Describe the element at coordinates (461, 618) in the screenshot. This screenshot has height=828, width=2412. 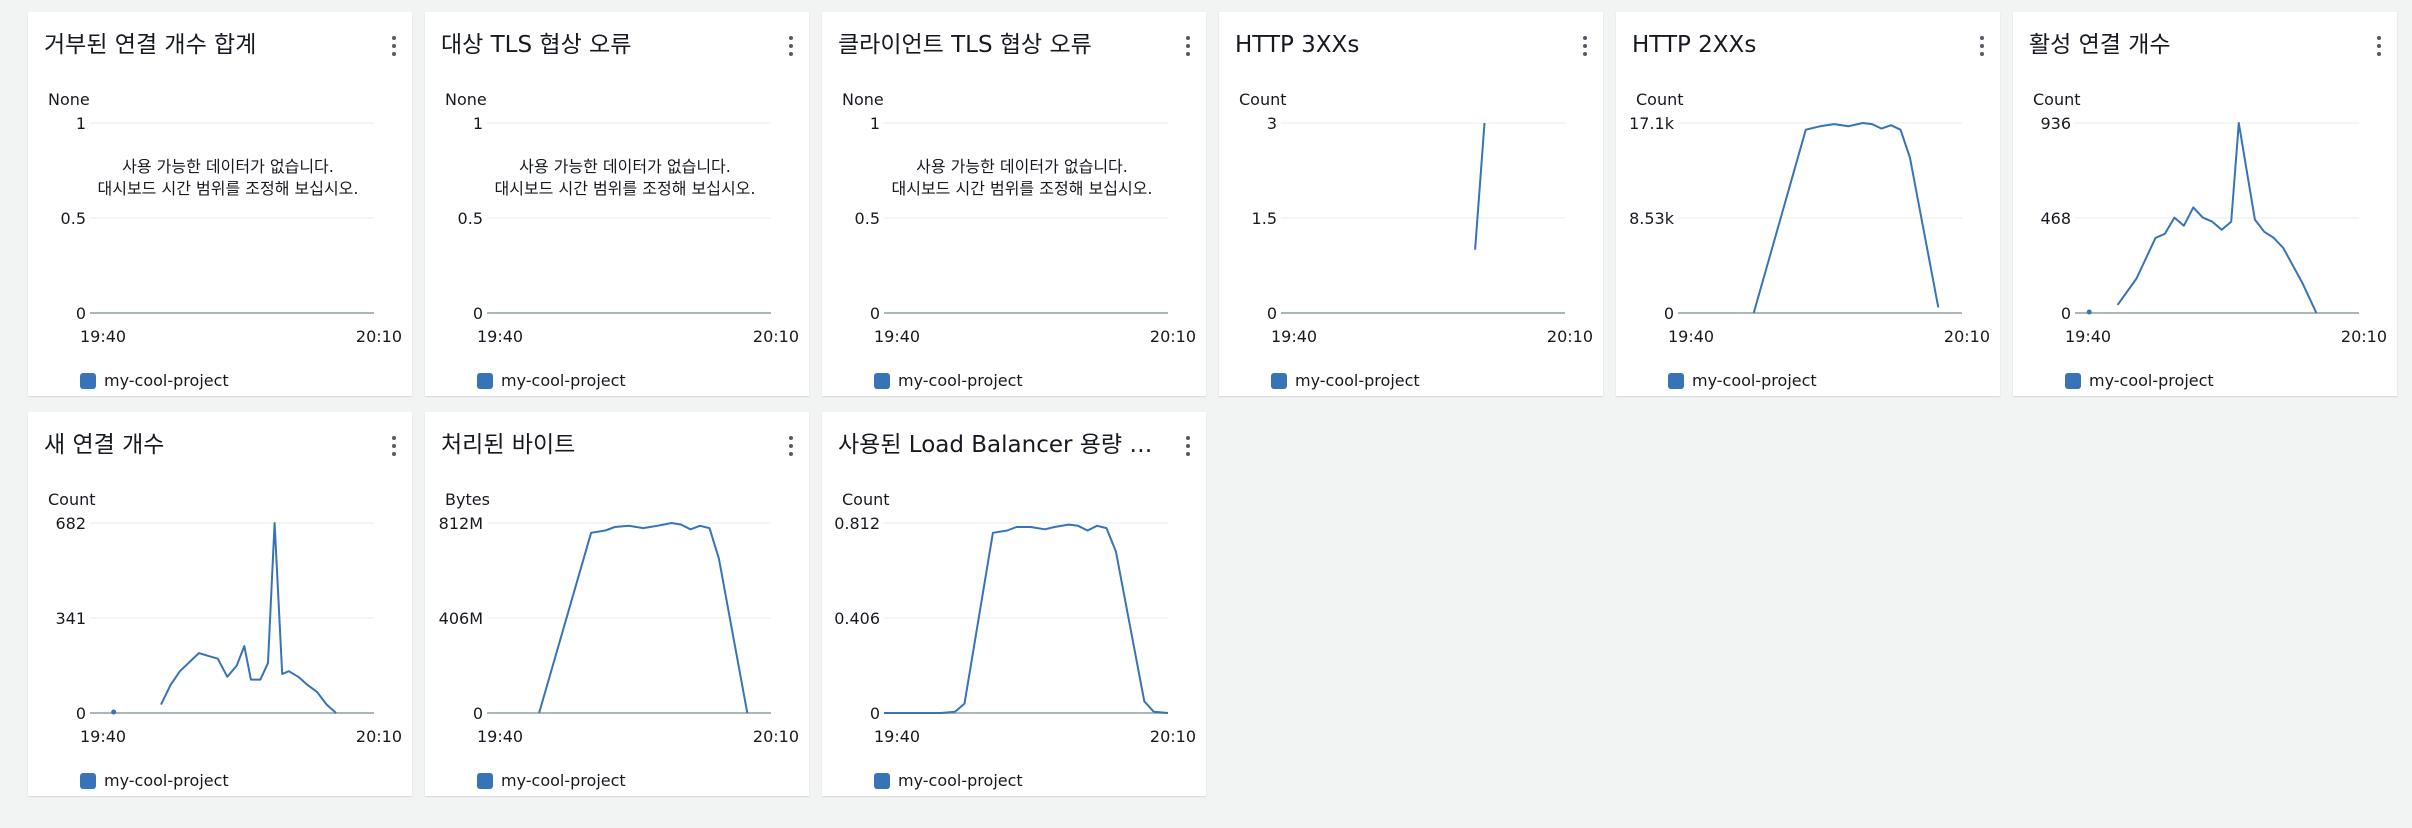
I see `y-tick-label: 406M` at that location.